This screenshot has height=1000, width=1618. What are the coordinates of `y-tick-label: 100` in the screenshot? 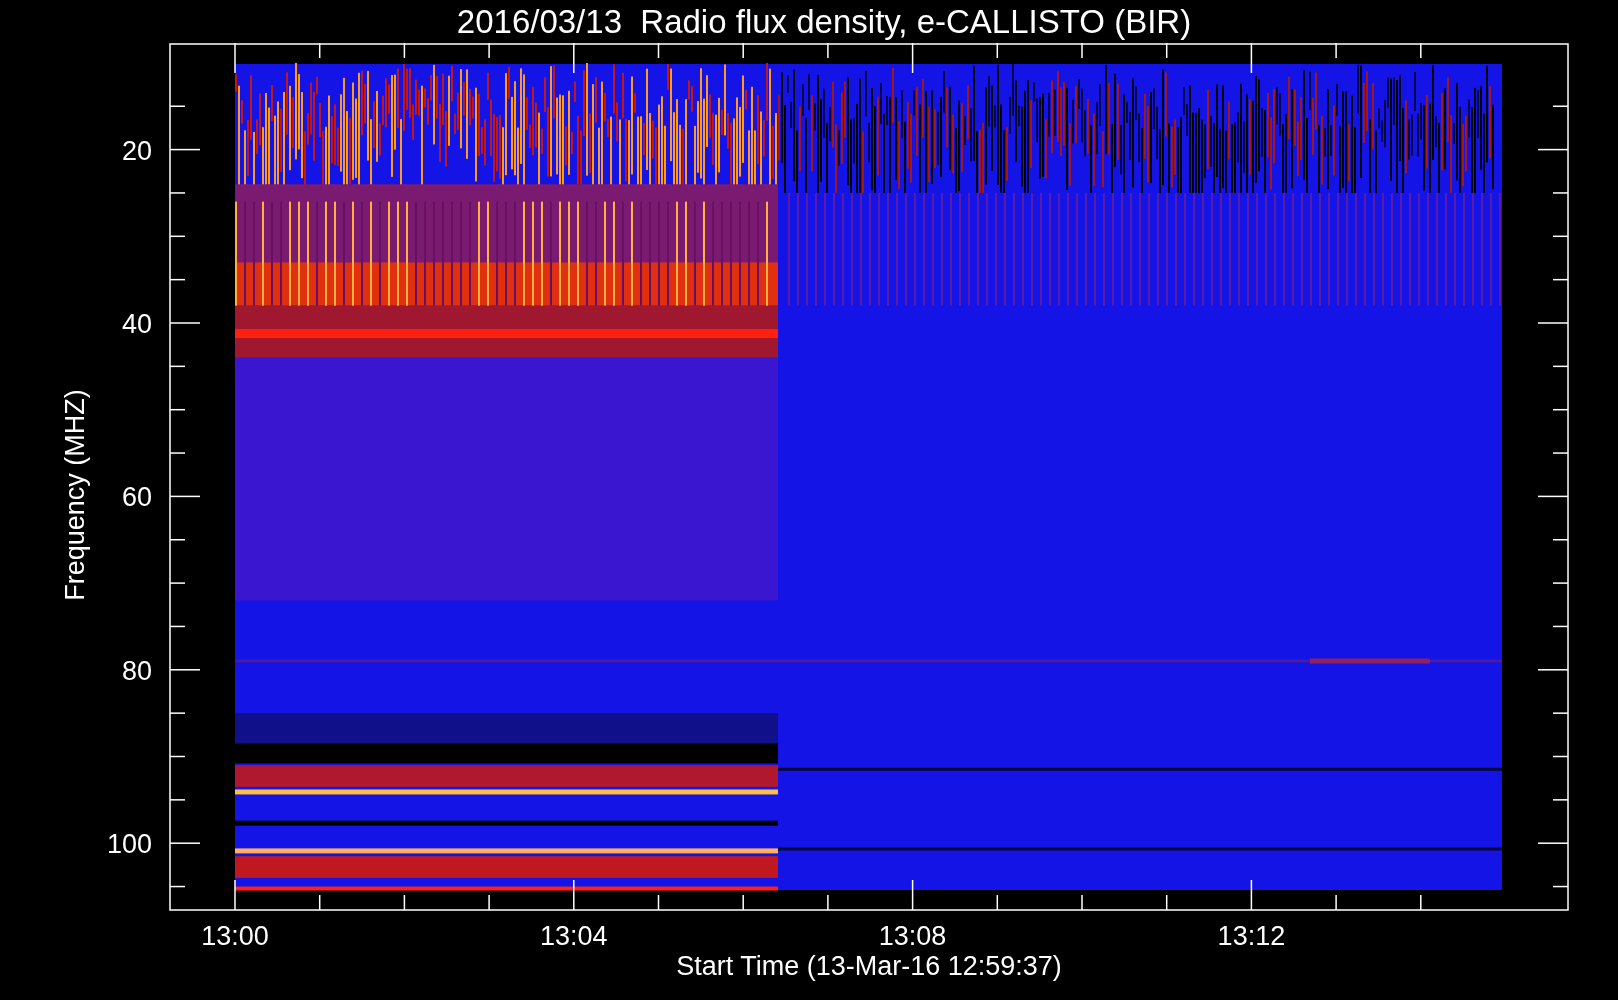 It's located at (129, 844).